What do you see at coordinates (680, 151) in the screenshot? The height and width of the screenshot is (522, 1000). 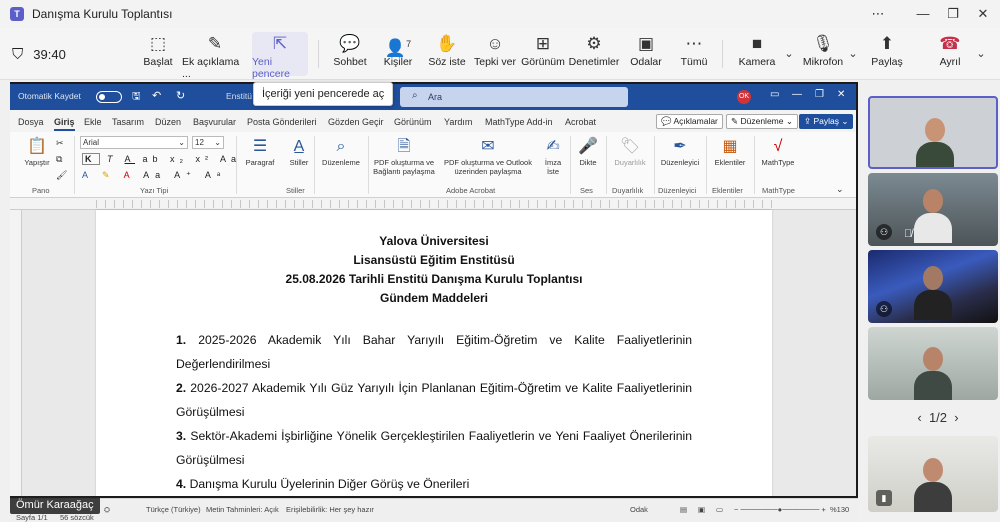 I see `editor-button: ✒ Düzenleyici` at bounding box center [680, 151].